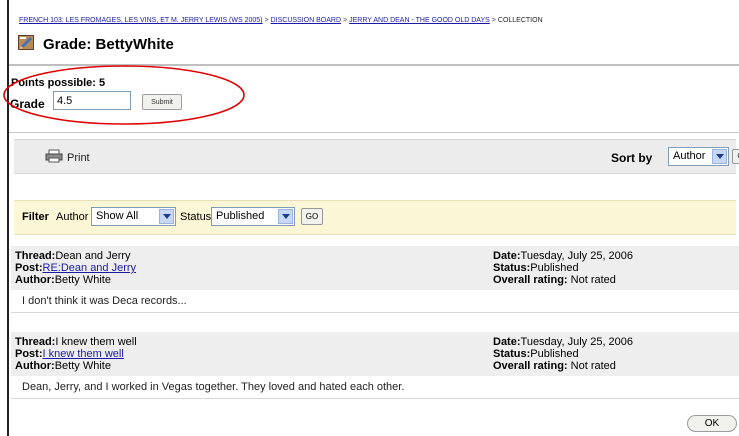  What do you see at coordinates (376, 156) in the screenshot?
I see `action-toolbar: Print Sort by Author Go` at bounding box center [376, 156].